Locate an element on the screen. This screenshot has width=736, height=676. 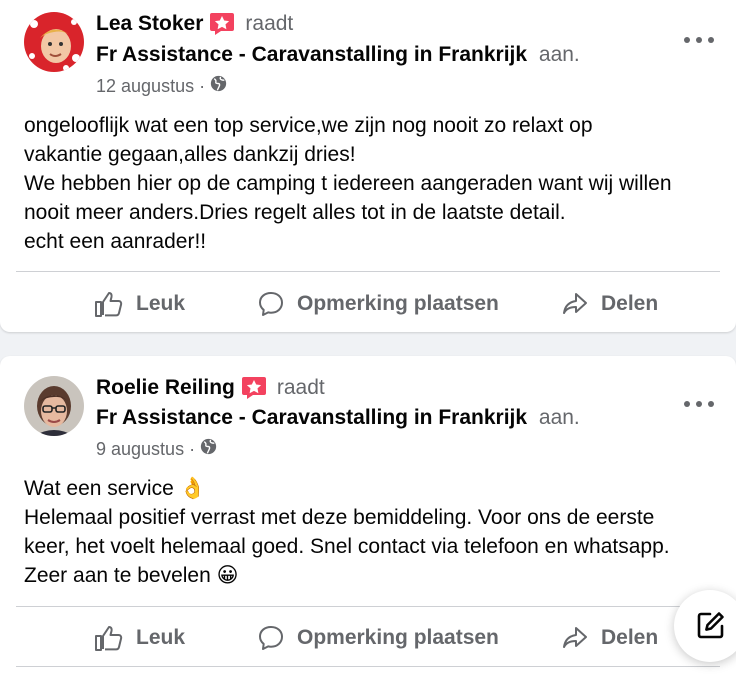
post-date: 9 augustus is located at coordinates (140, 449).